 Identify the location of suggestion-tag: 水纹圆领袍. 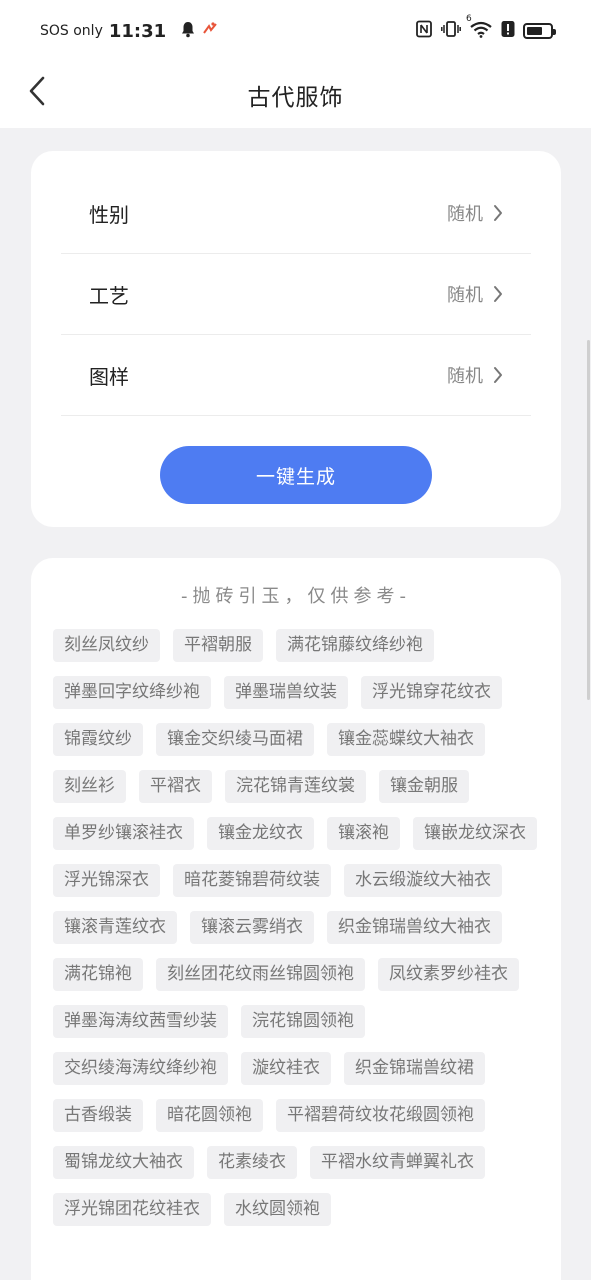
(277, 1209).